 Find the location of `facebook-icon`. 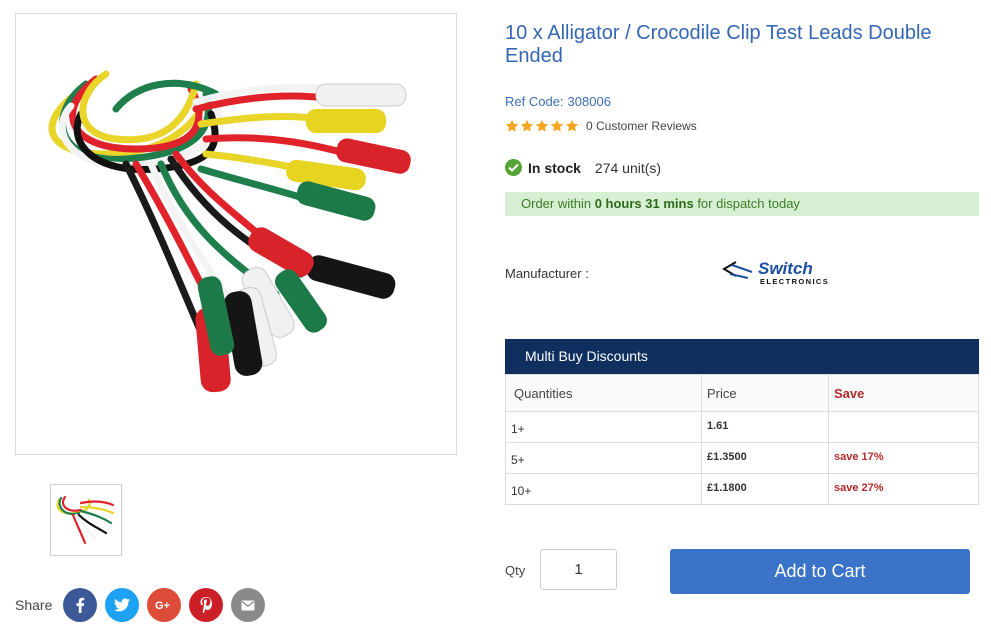

facebook-icon is located at coordinates (80, 605).